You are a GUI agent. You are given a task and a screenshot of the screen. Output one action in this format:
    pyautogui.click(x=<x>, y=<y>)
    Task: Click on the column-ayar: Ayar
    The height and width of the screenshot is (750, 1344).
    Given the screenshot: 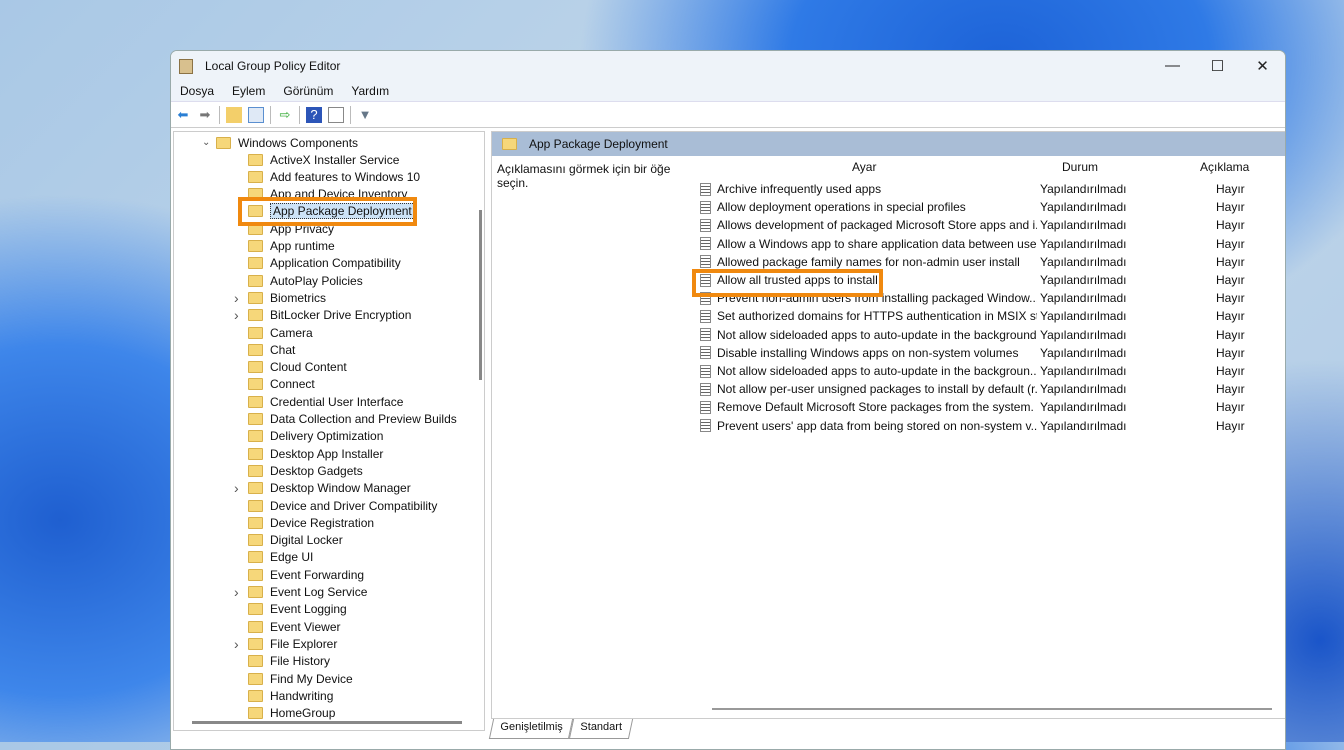 What is the action you would take?
    pyautogui.click(x=864, y=167)
    